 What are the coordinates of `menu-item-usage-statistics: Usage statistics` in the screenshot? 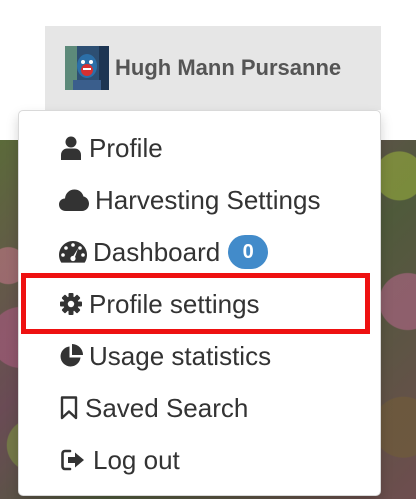 It's located at (199, 356).